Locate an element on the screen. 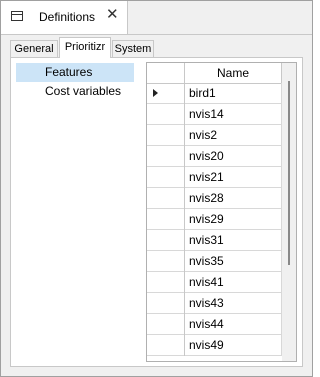 The height and width of the screenshot is (377, 320). name-cell: nvis2 is located at coordinates (233, 135).